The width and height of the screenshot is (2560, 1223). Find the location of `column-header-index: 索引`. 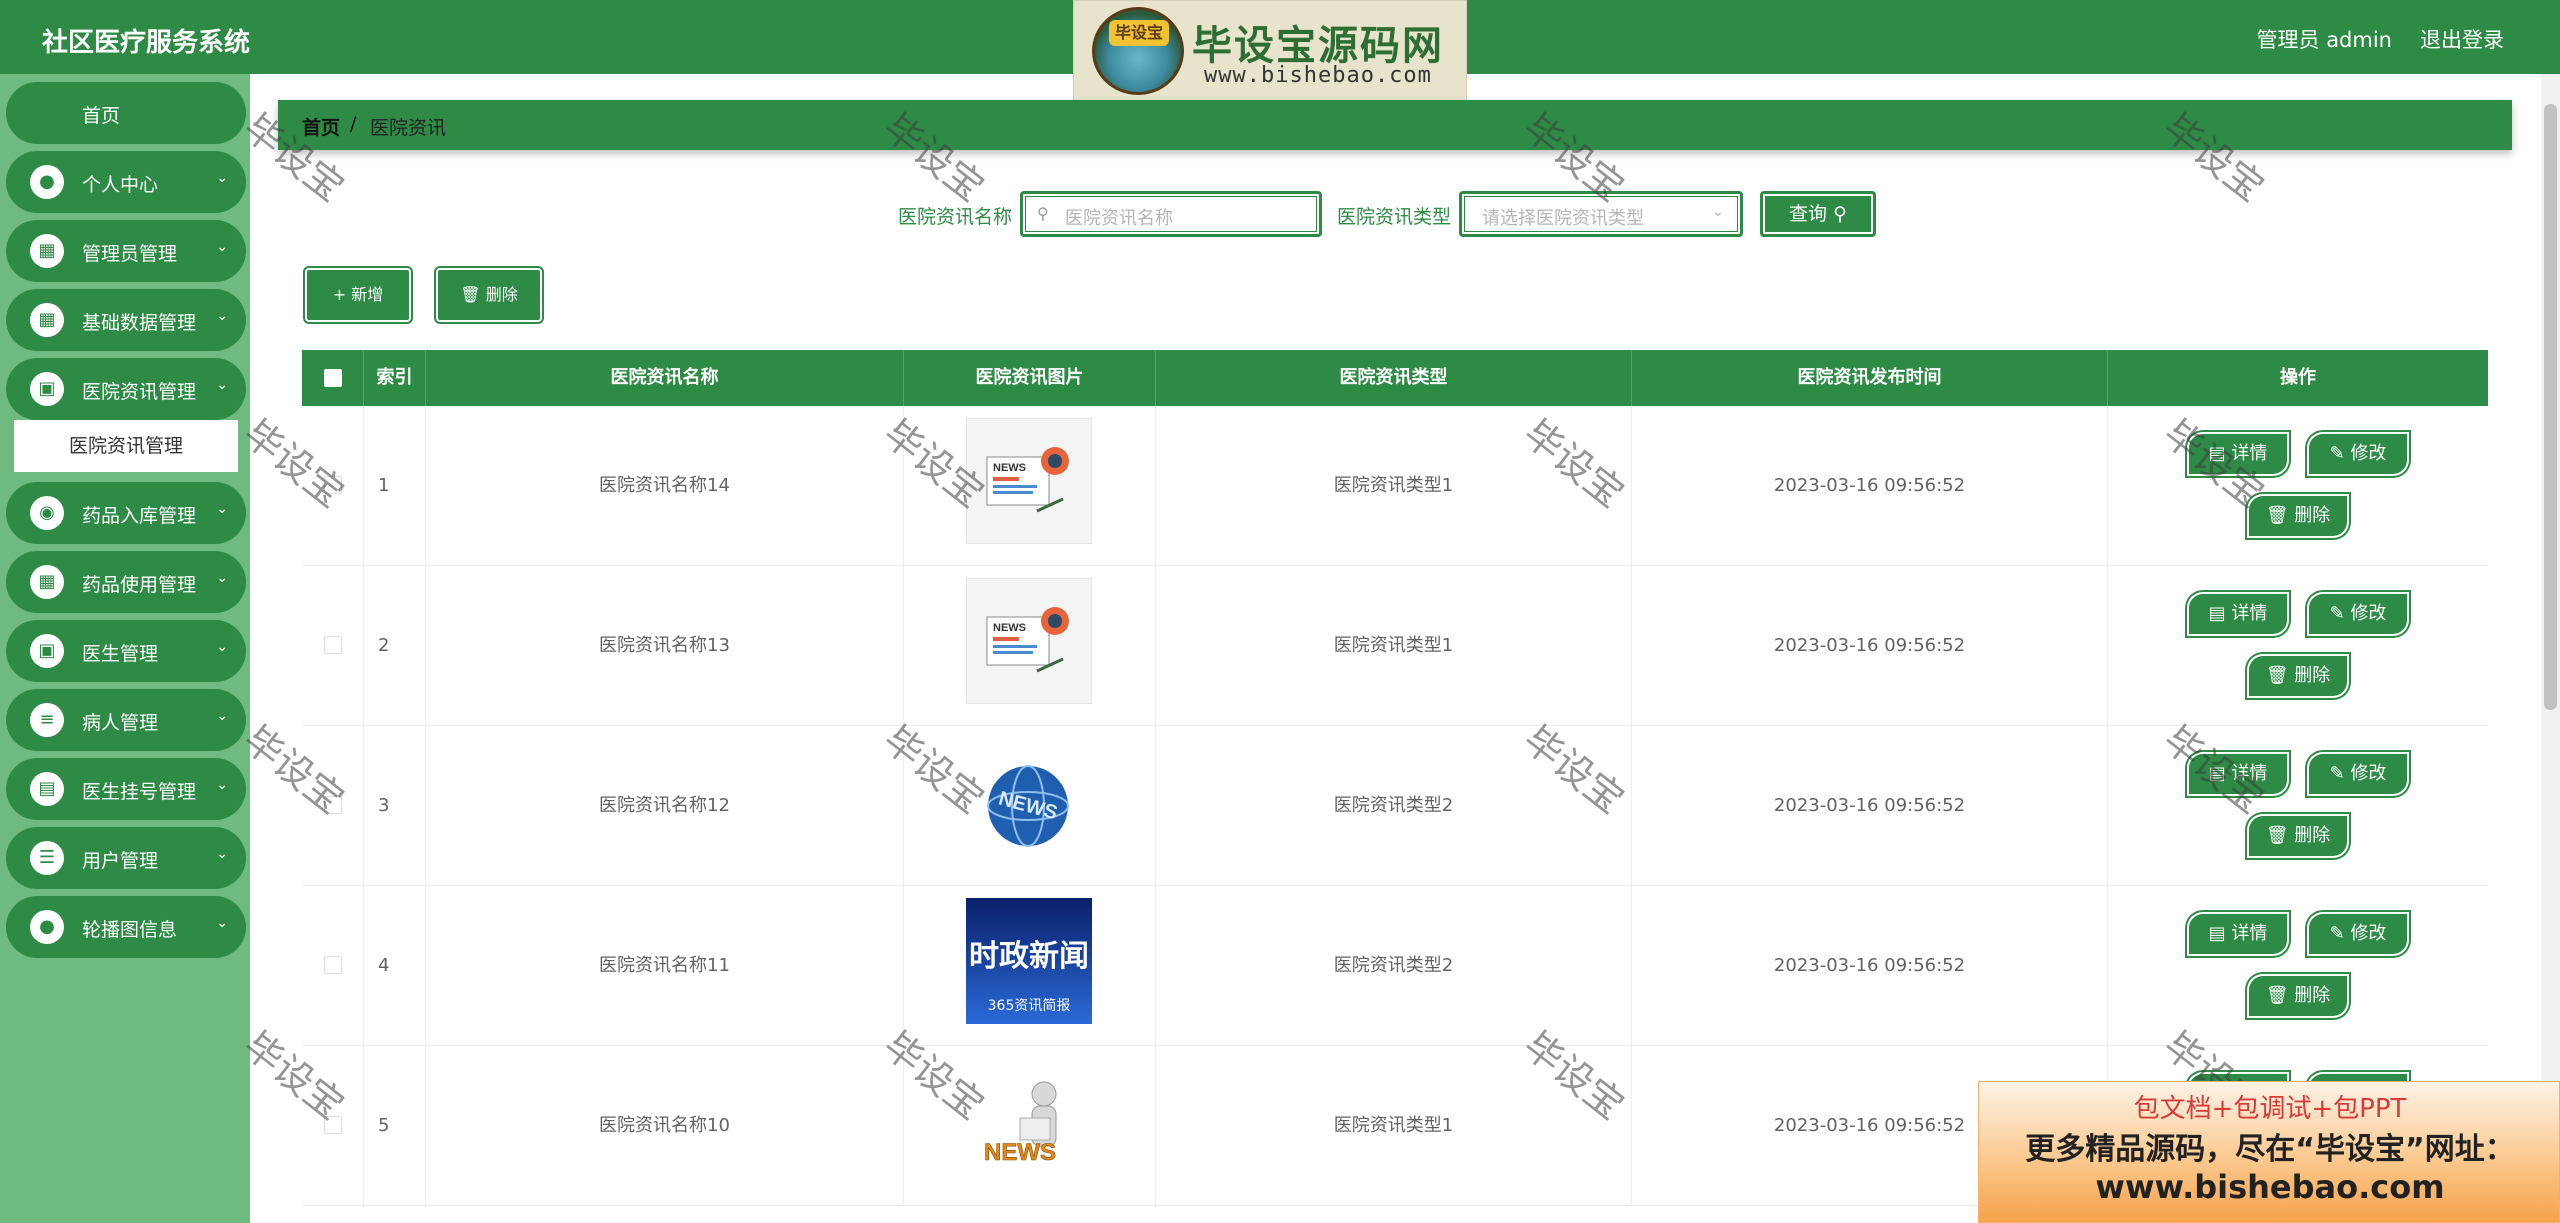

column-header-index: 索引 is located at coordinates (395, 378).